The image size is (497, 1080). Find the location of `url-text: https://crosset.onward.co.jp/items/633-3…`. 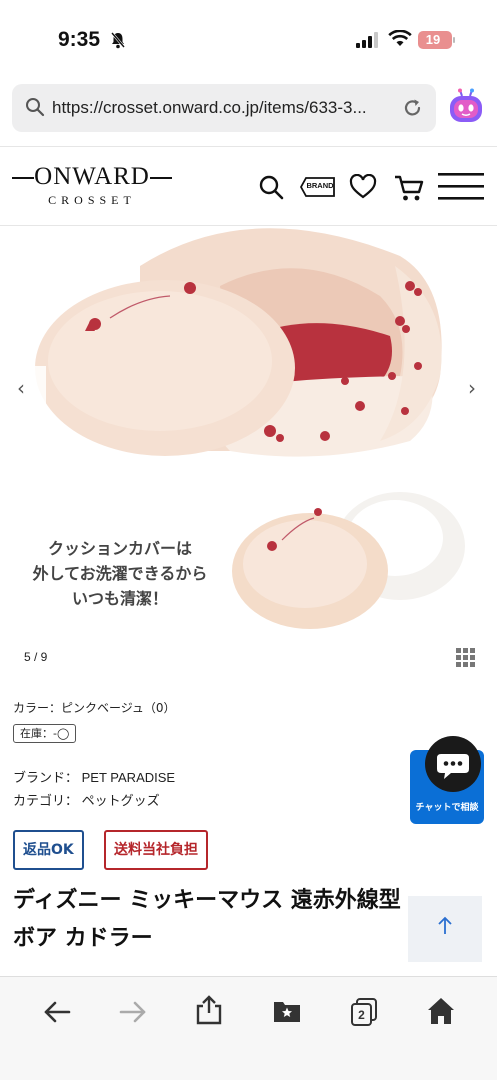

url-text: https://crosset.onward.co.jp/items/633-3… is located at coordinates (209, 108).